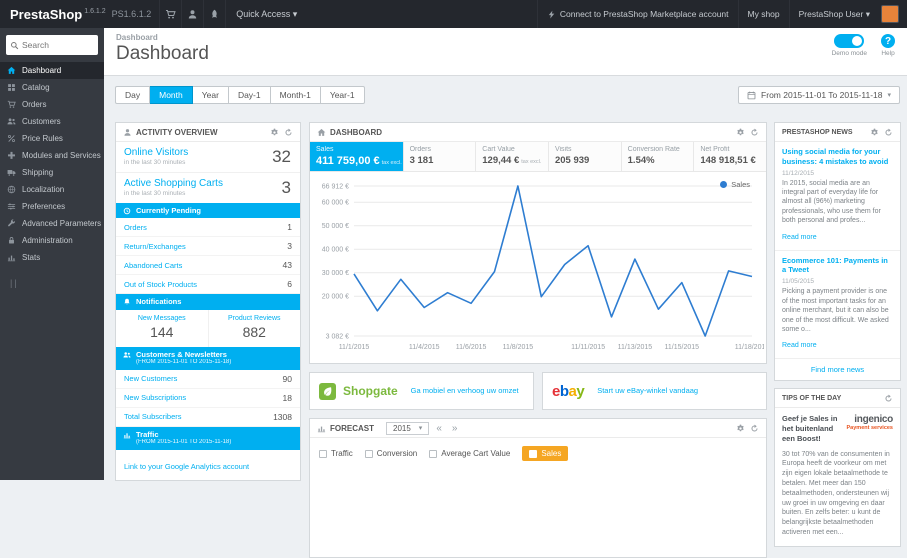 The image size is (907, 558). What do you see at coordinates (890, 14) in the screenshot?
I see `user-avatar` at bounding box center [890, 14].